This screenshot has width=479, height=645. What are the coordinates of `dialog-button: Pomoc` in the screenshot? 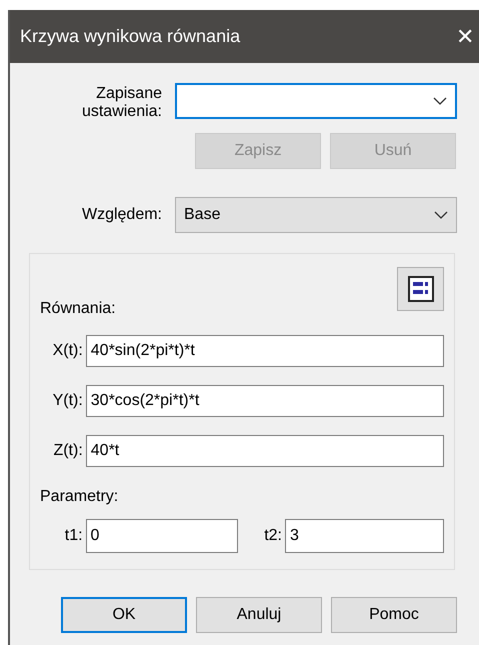 It's located at (394, 615).